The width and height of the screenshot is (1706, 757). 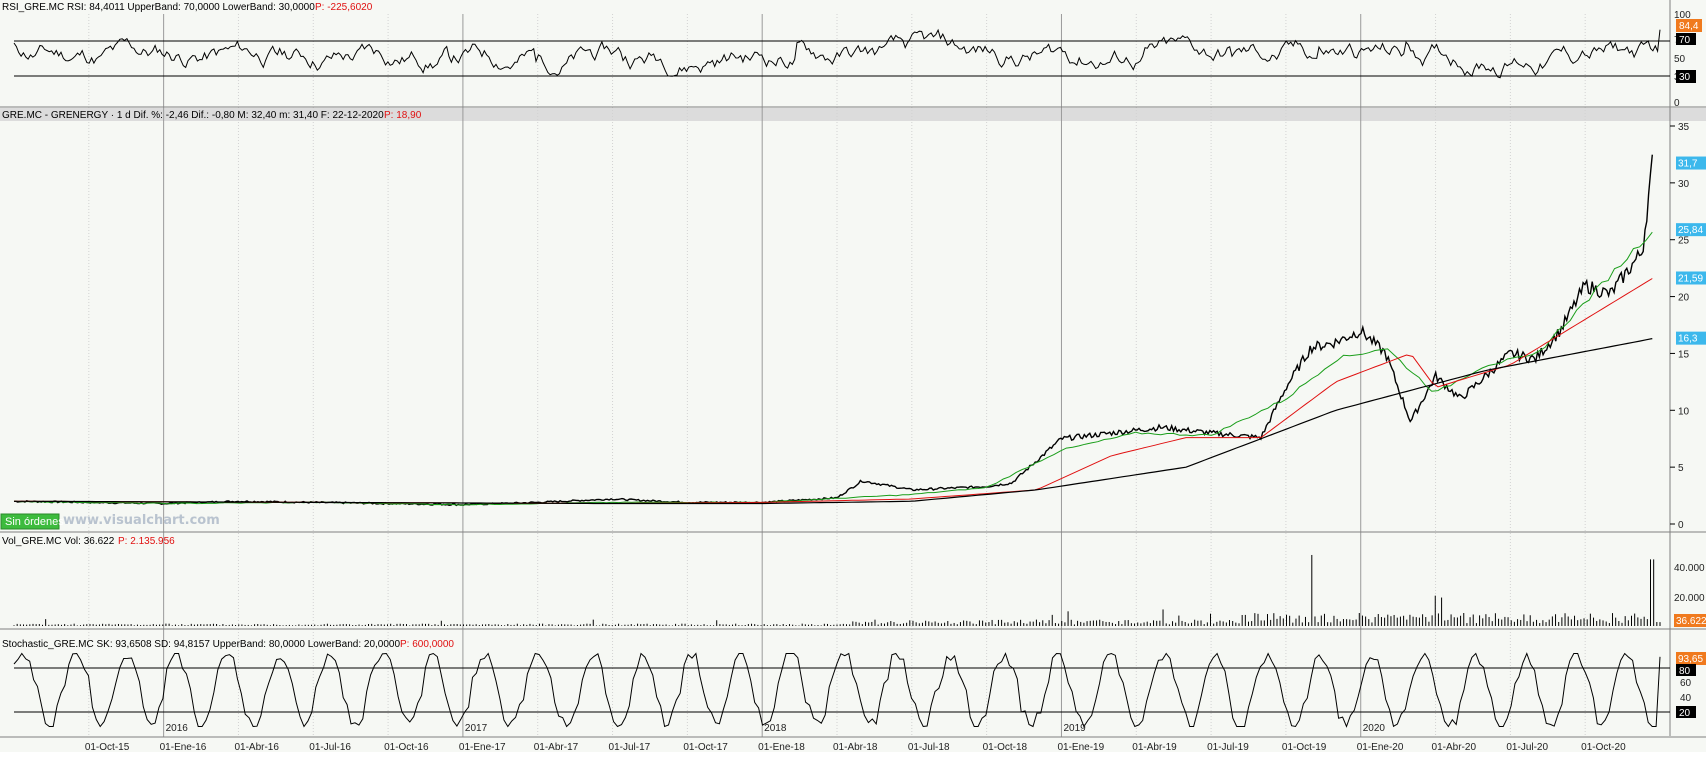 What do you see at coordinates (482, 747) in the screenshot?
I see `date-label: 01-Ene-17` at bounding box center [482, 747].